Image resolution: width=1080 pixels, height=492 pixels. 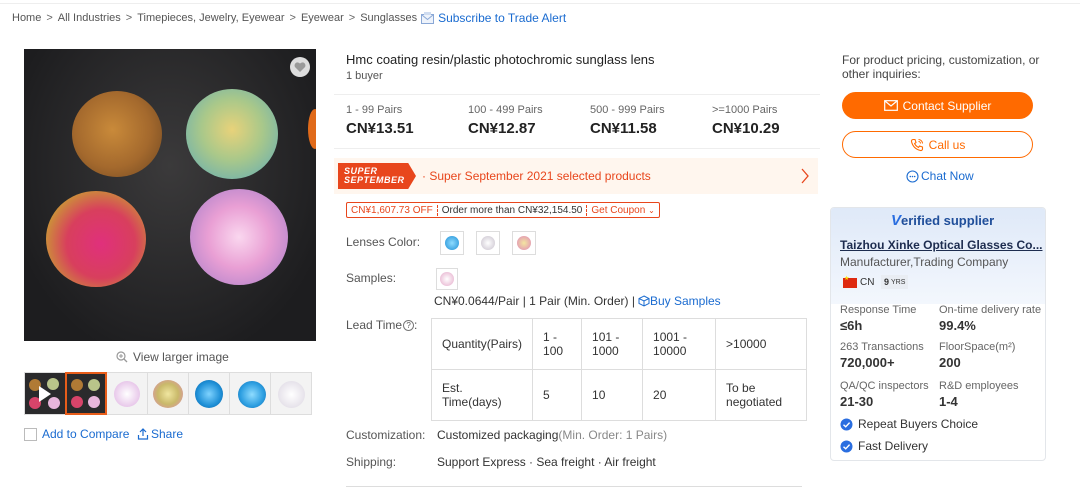 I want to click on metric-label: Response Time, so click(x=878, y=310).